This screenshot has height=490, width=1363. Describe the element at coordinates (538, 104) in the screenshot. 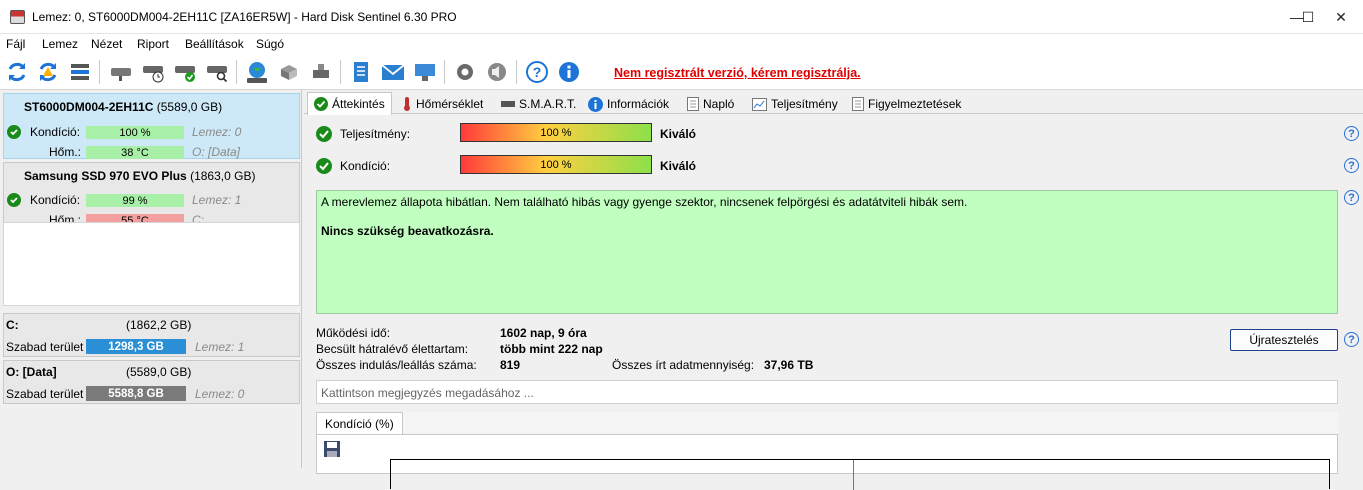

I see `tab-smart: S.M.A.R.T.` at that location.